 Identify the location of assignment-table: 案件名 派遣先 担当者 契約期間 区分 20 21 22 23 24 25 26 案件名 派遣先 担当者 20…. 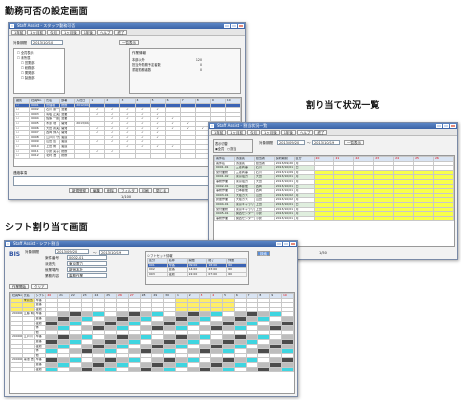
(334, 201).